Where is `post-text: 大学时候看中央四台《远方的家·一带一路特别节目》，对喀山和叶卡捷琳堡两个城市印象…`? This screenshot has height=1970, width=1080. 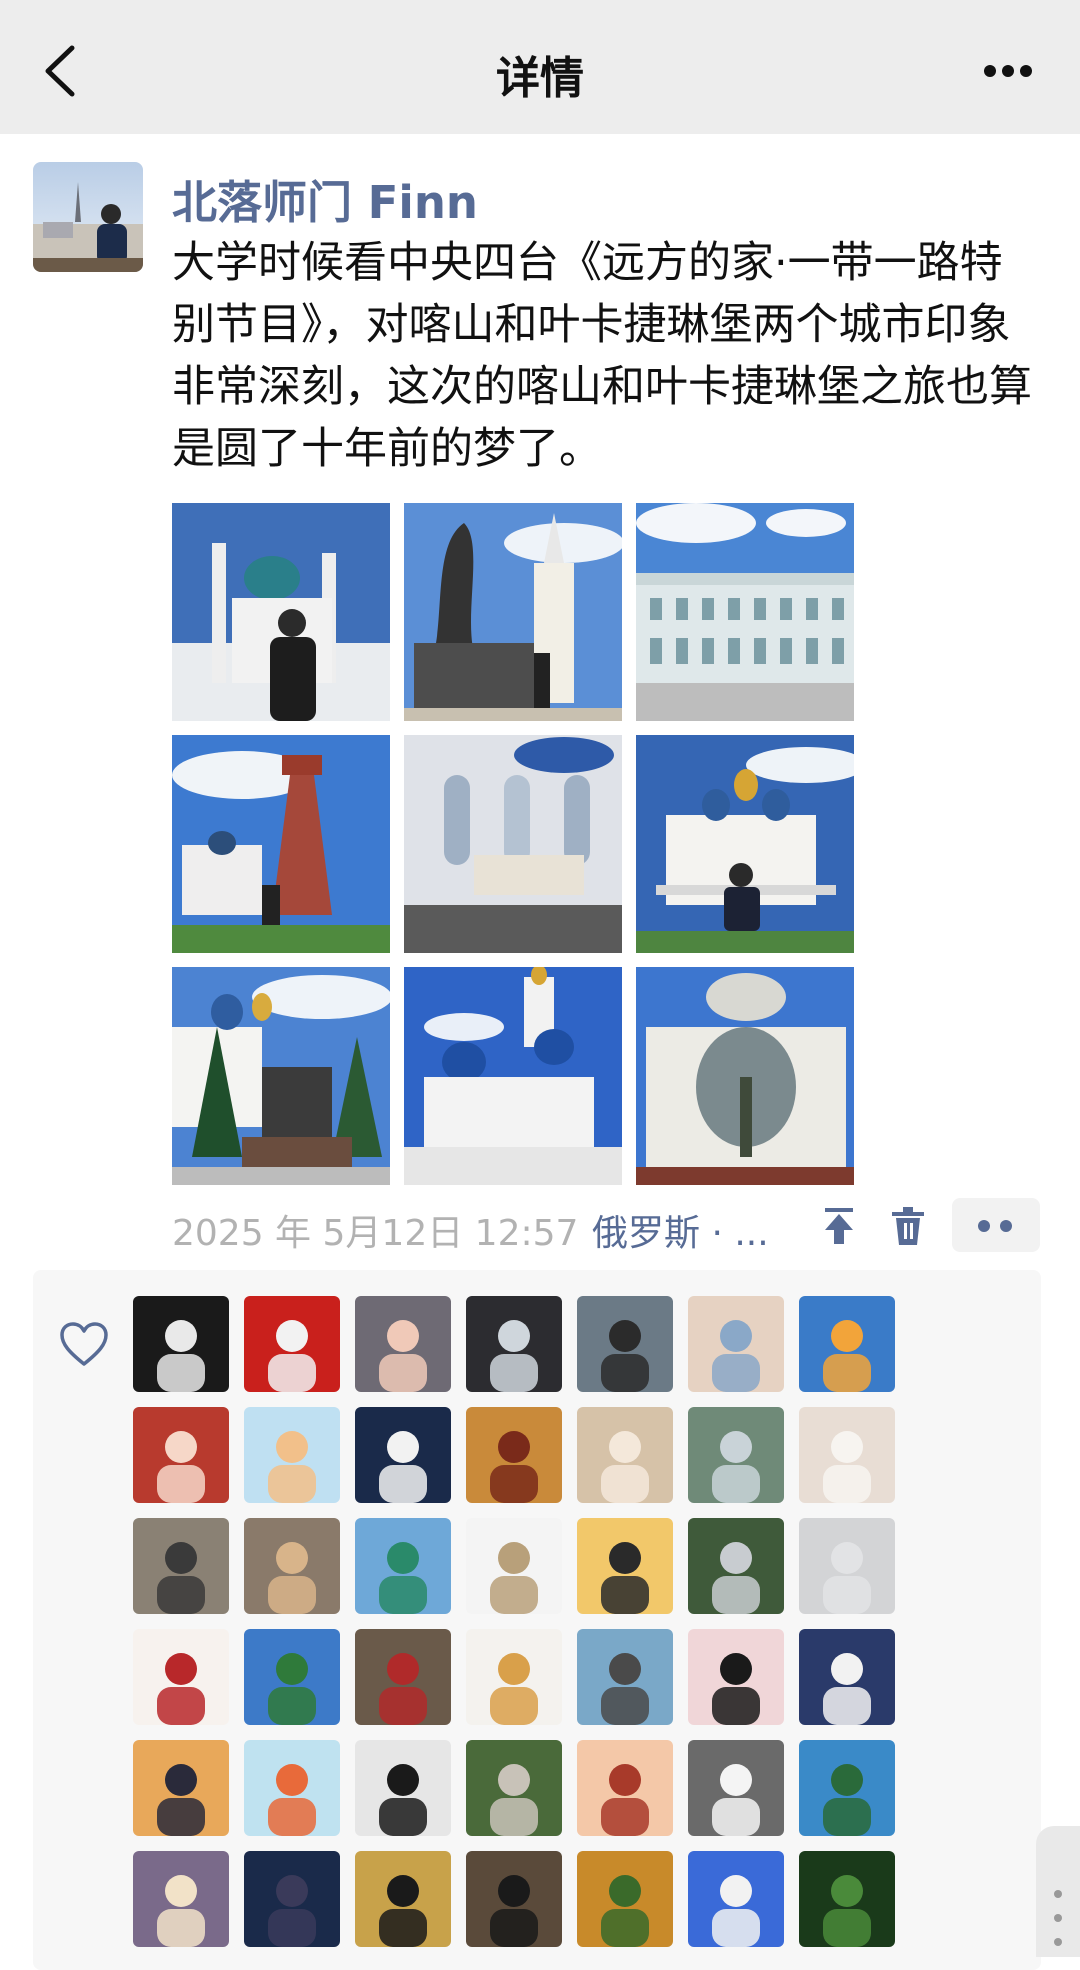
post-text: 大学时候看中央四台《远方的家·一带一路特别节目》，对喀山和叶卡捷琳堡两个城市印象… is located at coordinates (602, 356).